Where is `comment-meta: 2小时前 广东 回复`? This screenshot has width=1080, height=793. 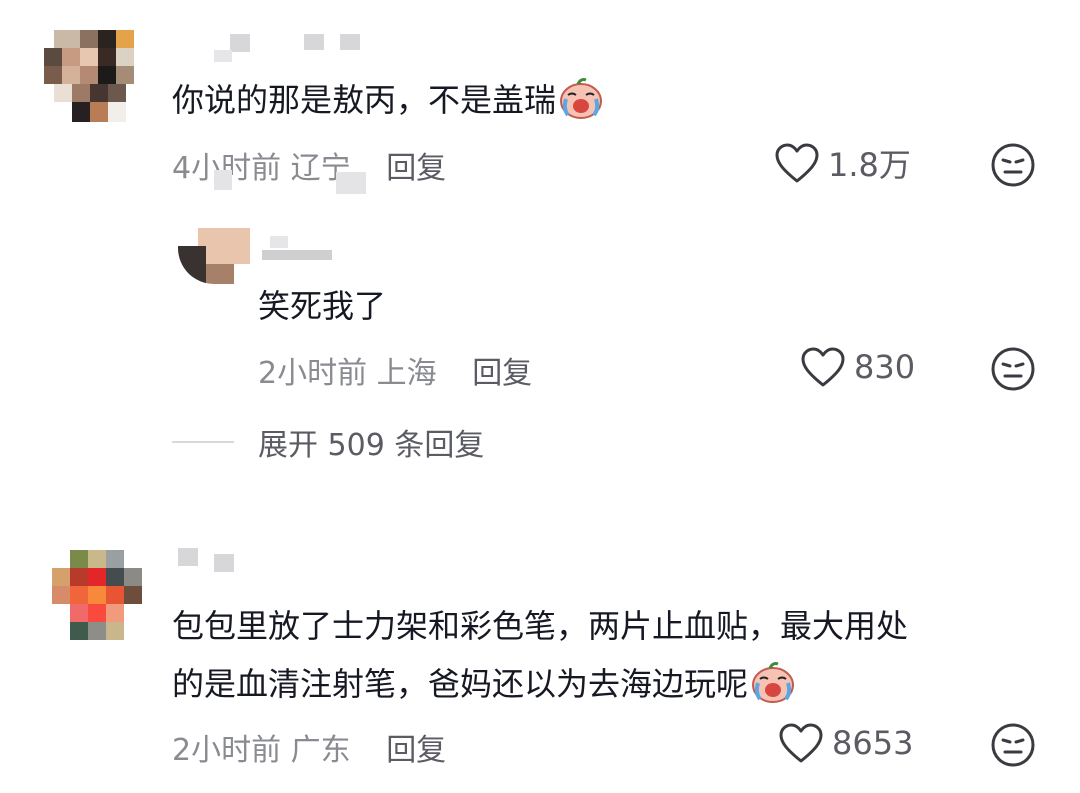 comment-meta: 2小时前 广东 回复 is located at coordinates (309, 747).